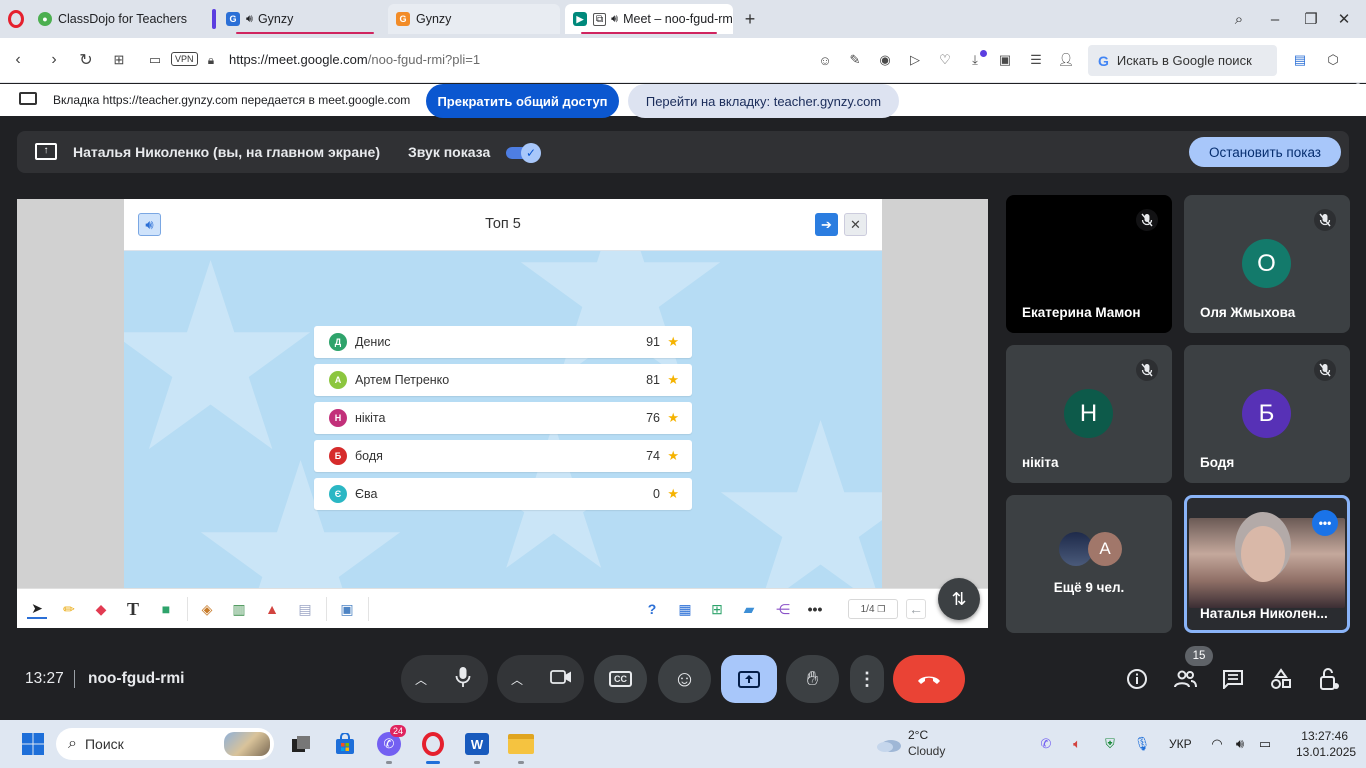 The width and height of the screenshot is (1366, 768). What do you see at coordinates (1180, 744) in the screenshot?
I see `input-language: УКР` at bounding box center [1180, 744].